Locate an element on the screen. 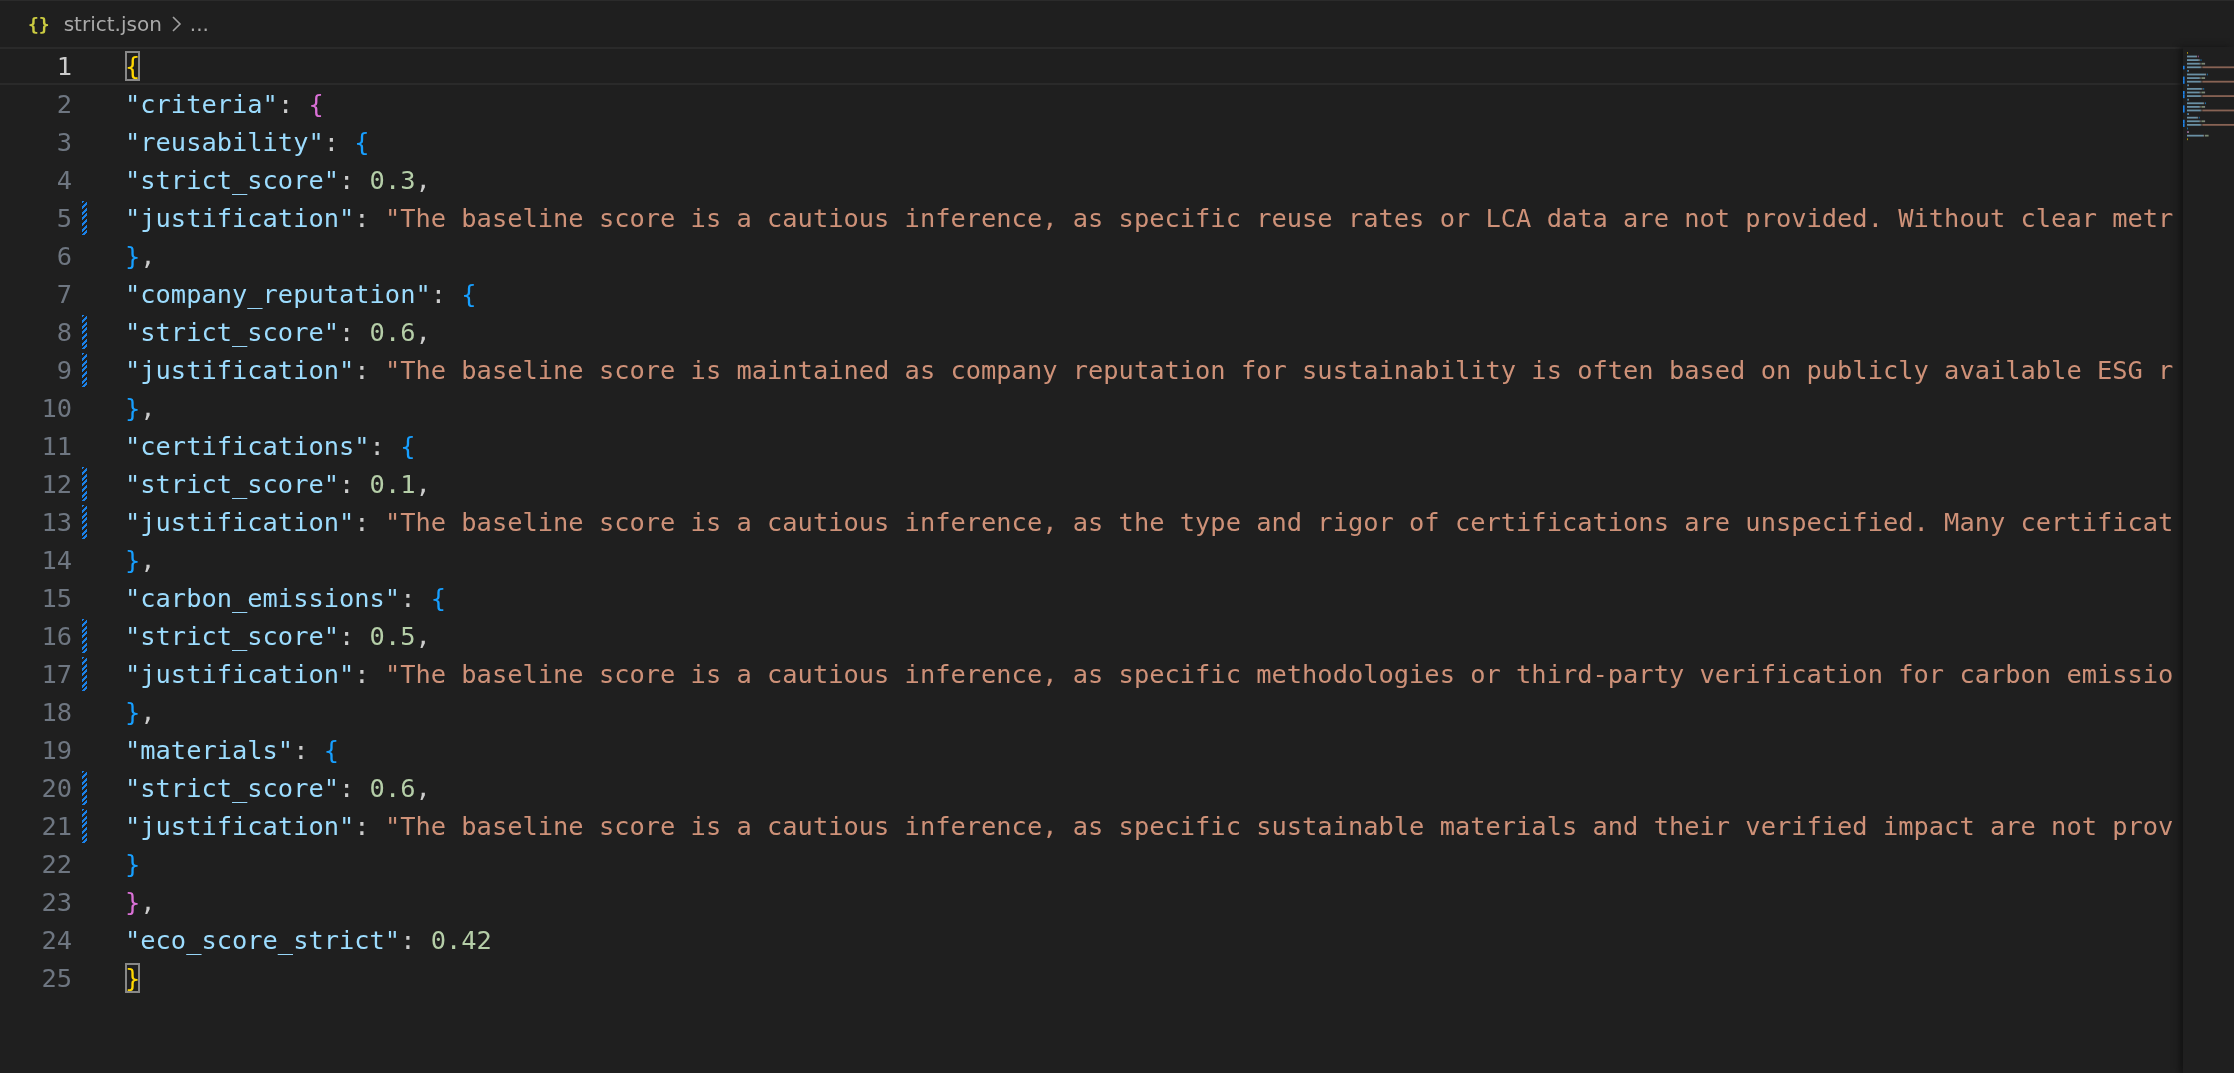 This screenshot has height=1073, width=2234. line-number: 18 is located at coordinates (56, 712).